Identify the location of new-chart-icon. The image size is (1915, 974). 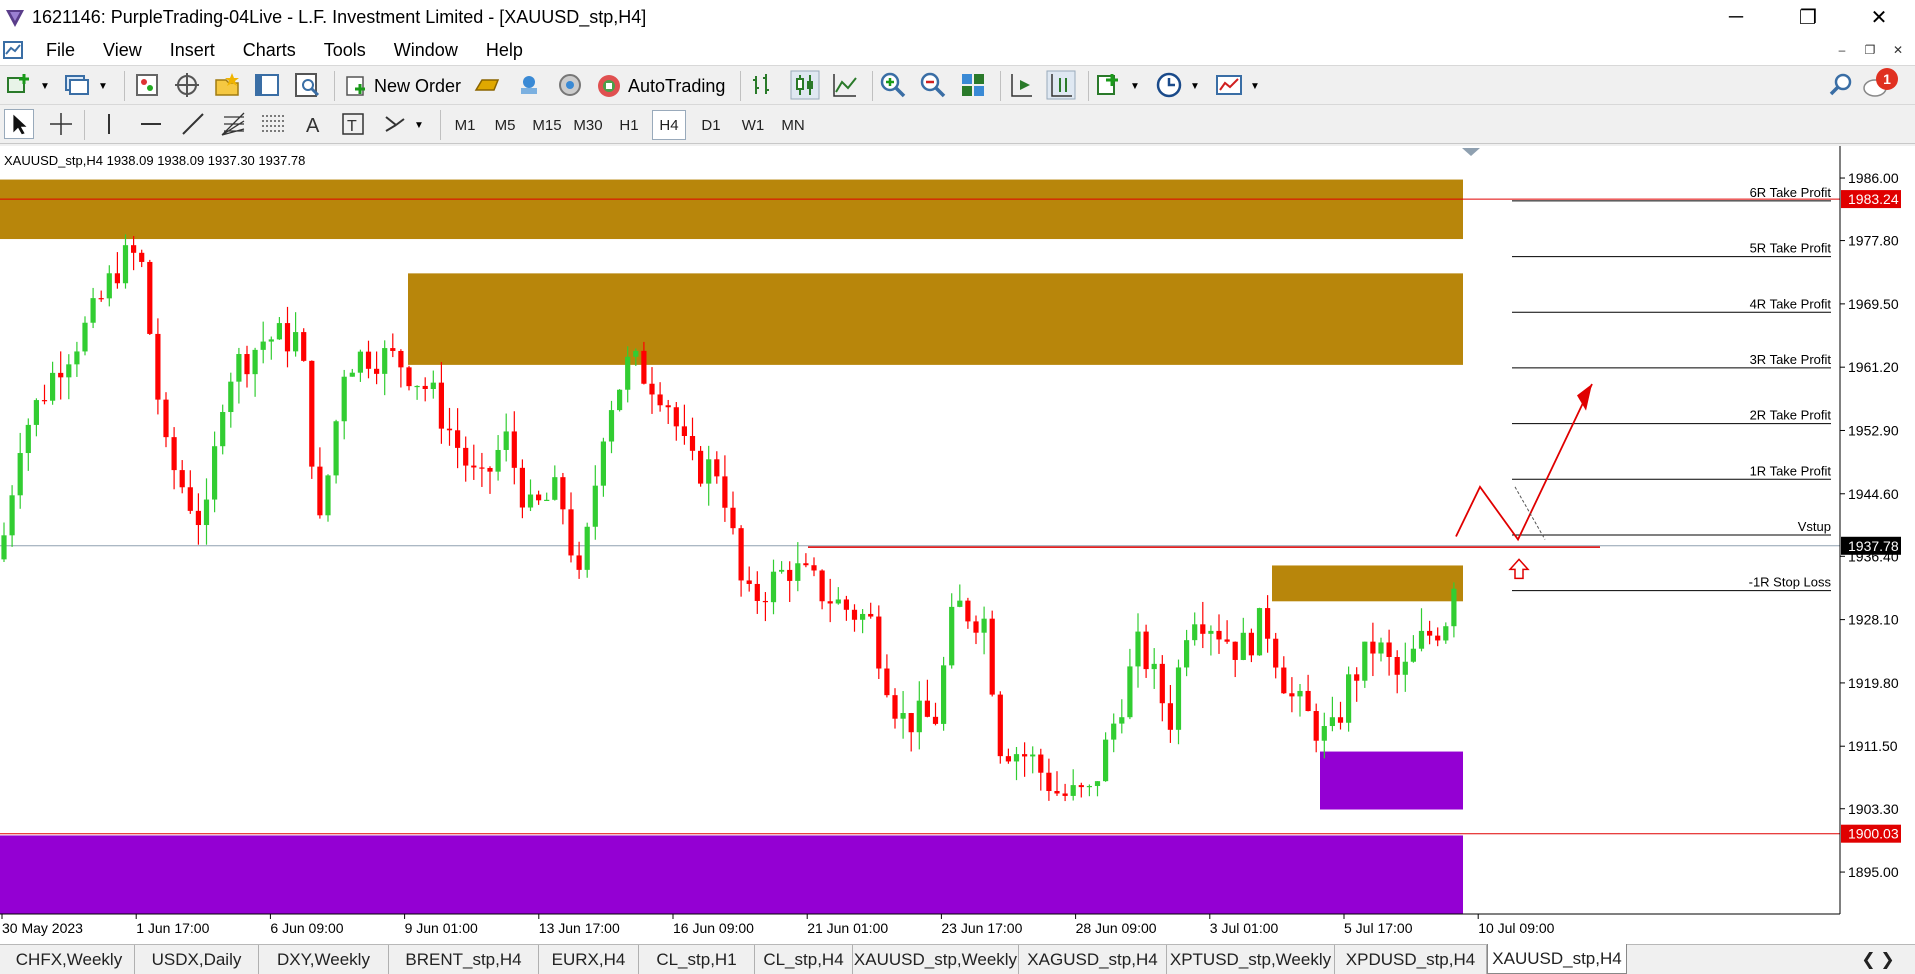
(19, 85).